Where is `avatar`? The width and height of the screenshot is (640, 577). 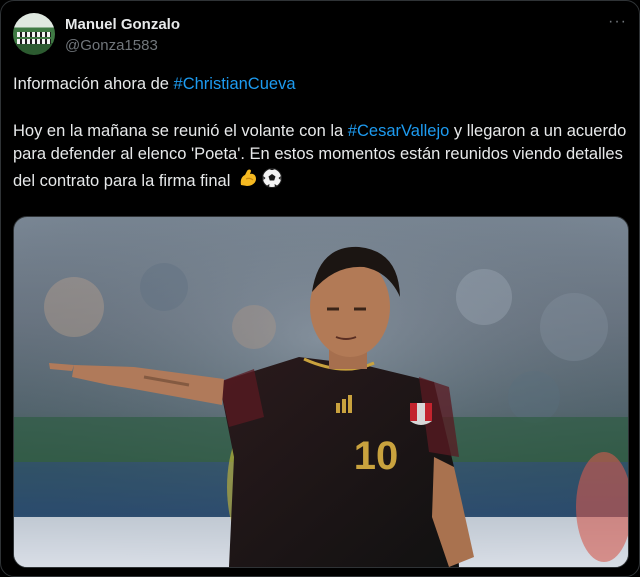 avatar is located at coordinates (34, 34).